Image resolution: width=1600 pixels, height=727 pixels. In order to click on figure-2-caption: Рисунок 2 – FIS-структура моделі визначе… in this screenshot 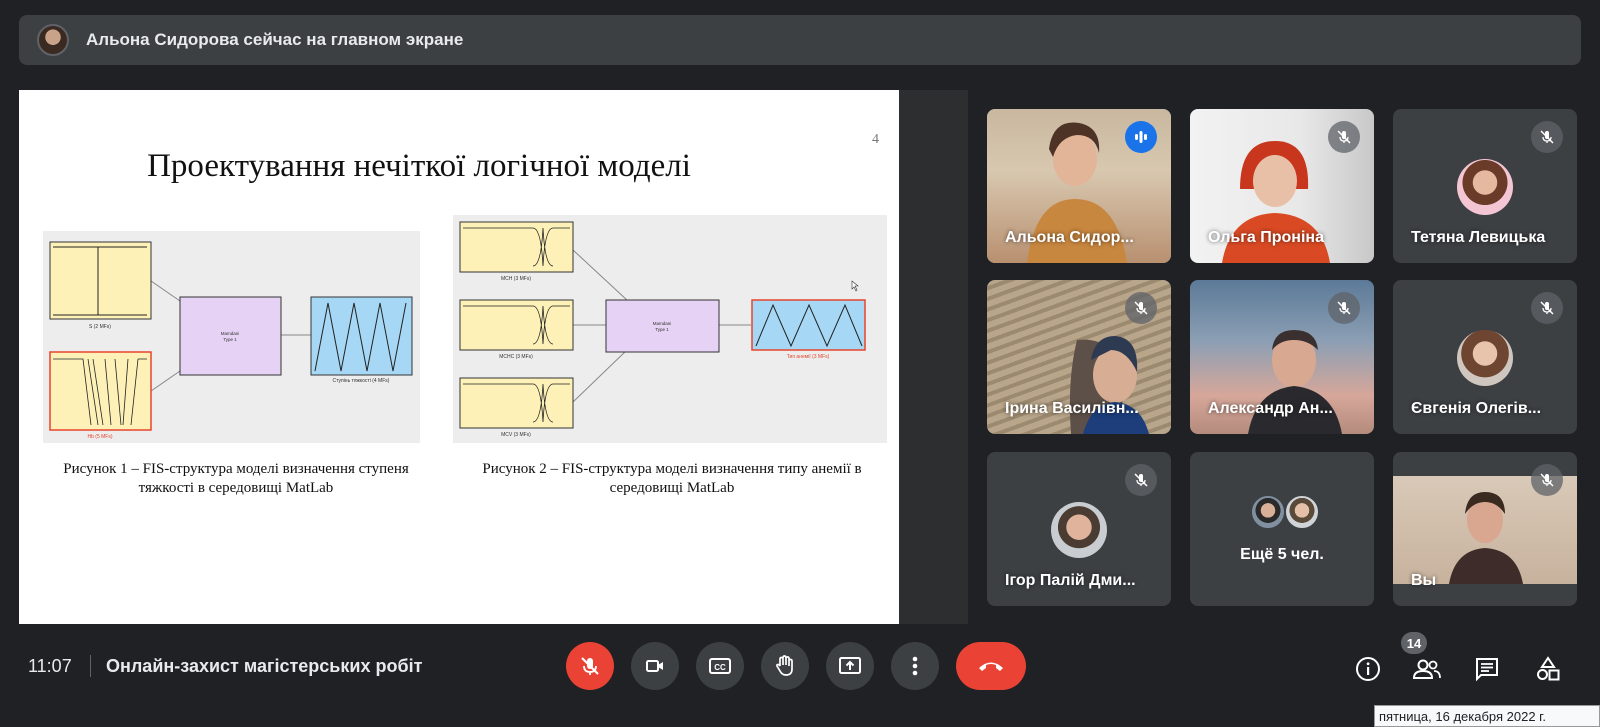, I will do `click(672, 478)`.